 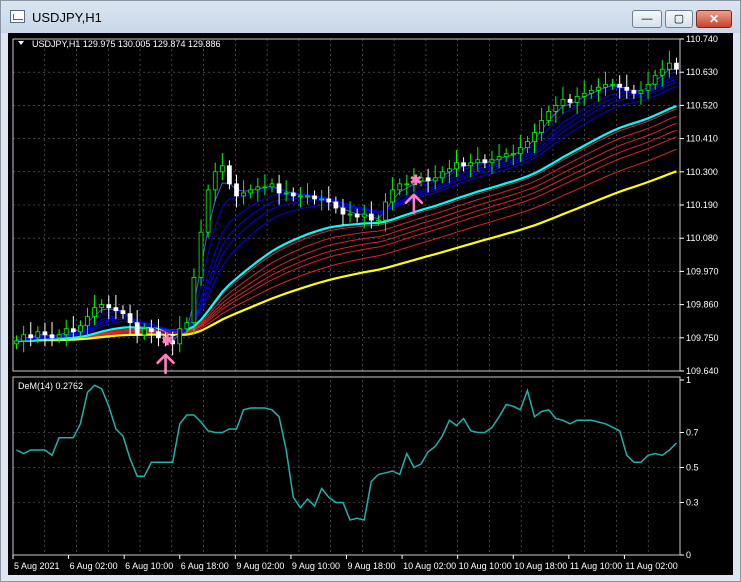 I want to click on minimize-button: —, so click(x=647, y=19).